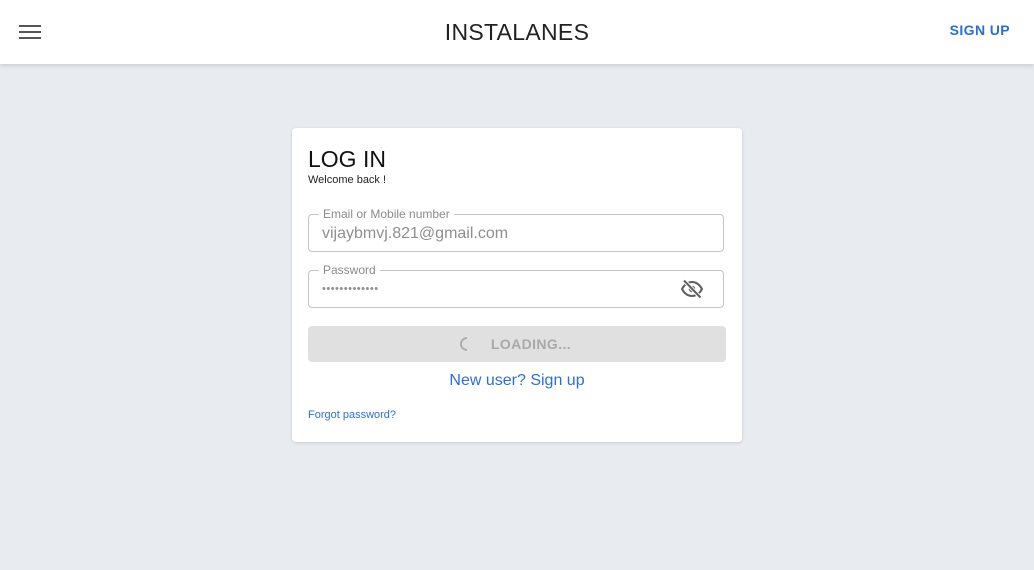 This screenshot has width=1034, height=570. What do you see at coordinates (517, 381) in the screenshot?
I see `new-user-signup-link: New user? Sign up` at bounding box center [517, 381].